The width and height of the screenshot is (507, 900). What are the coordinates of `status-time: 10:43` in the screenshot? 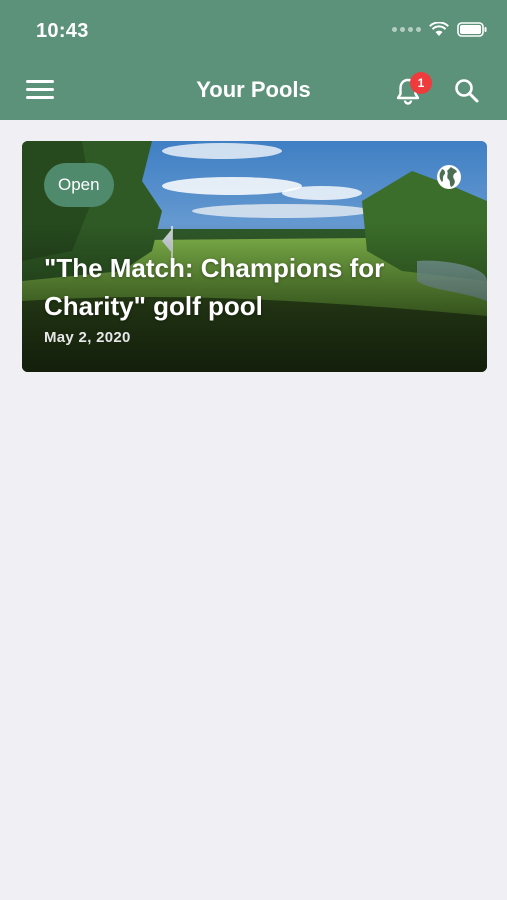 It's located at (62, 31).